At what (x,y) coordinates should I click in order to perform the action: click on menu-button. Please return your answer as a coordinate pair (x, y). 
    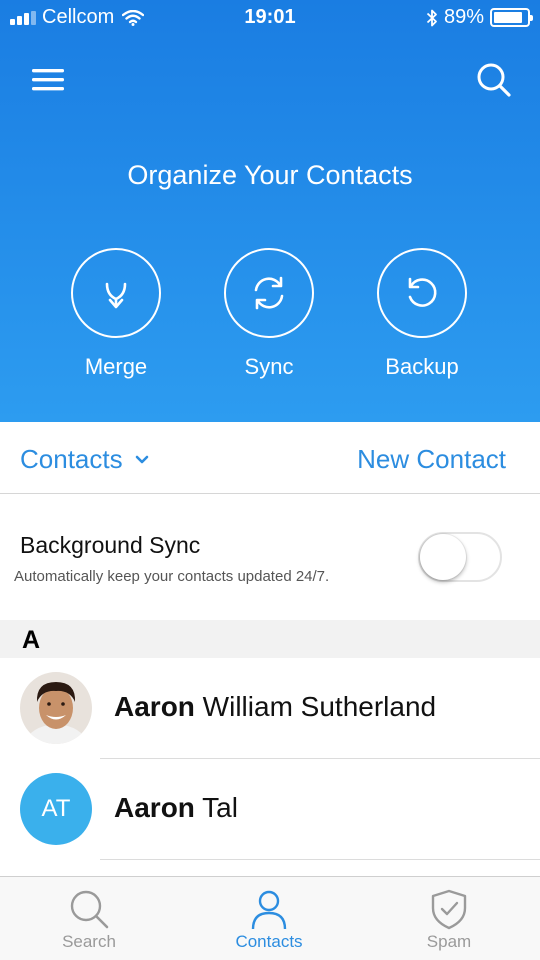
    Looking at the image, I should click on (48, 81).